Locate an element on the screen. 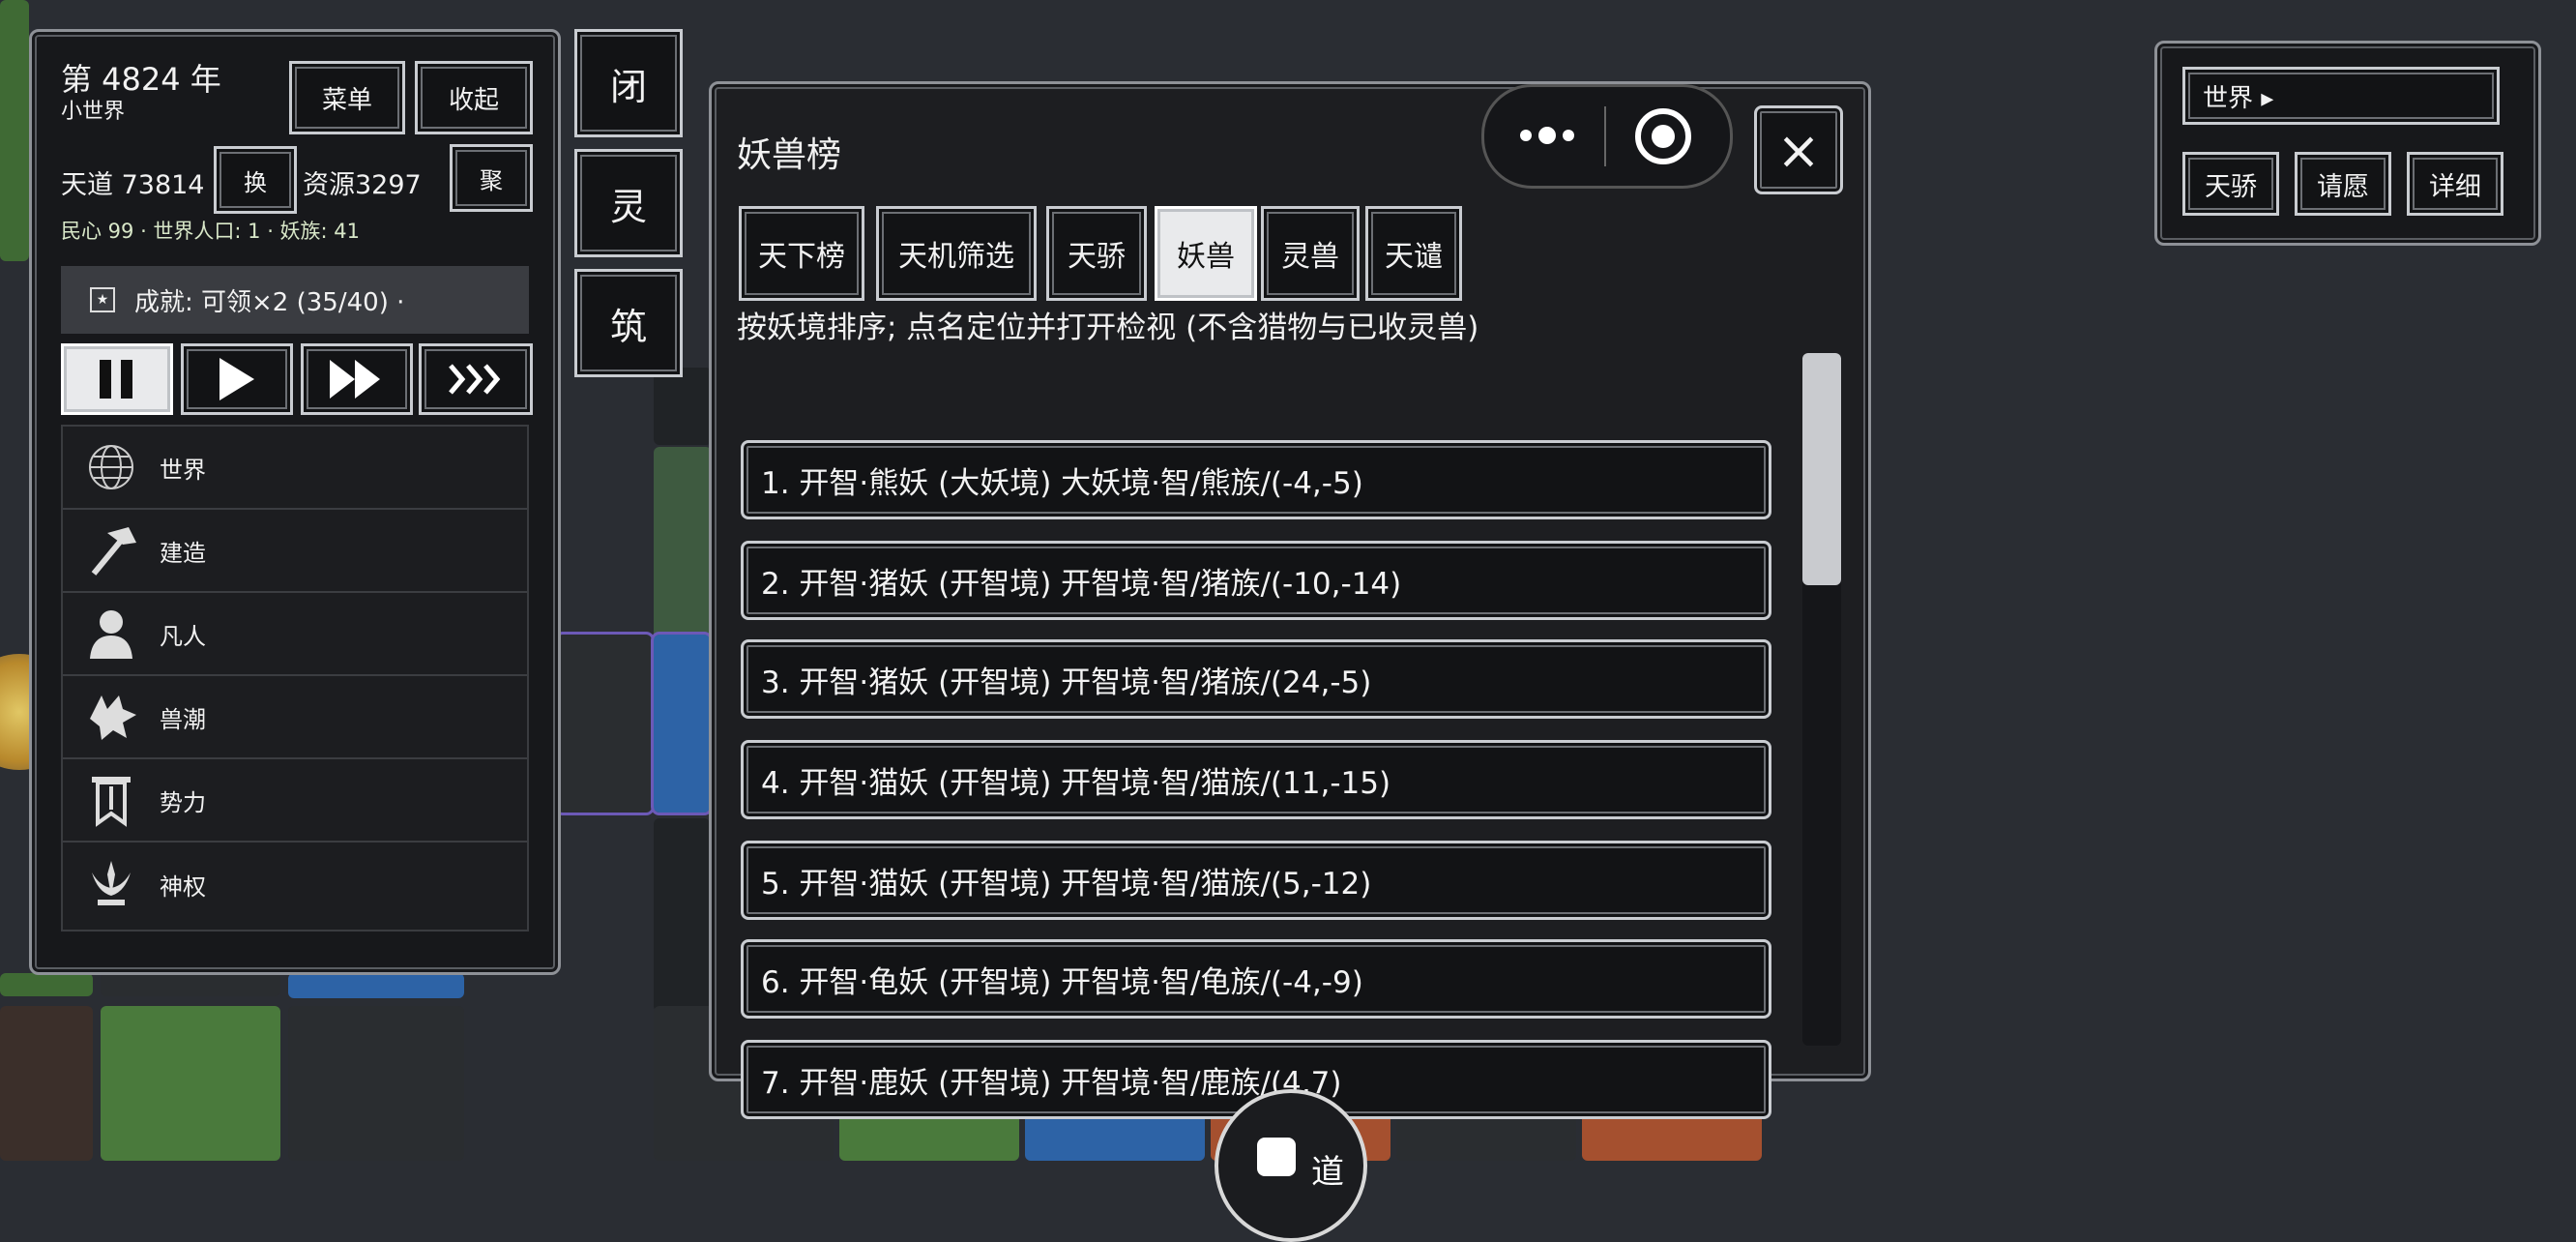 This screenshot has width=2576, height=1242. person-icon is located at coordinates (111, 634).